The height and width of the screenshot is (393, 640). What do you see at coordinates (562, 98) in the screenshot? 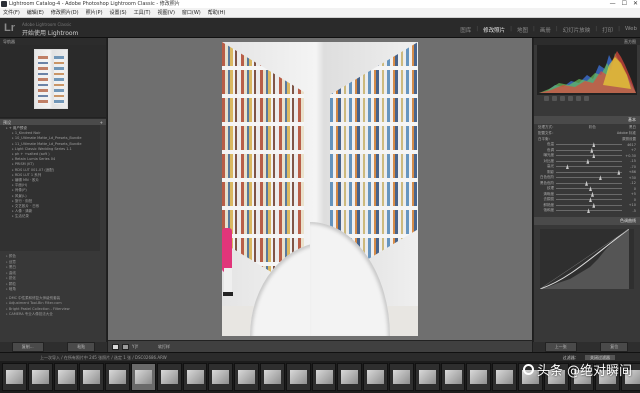
I see `red-eye-icon` at bounding box center [562, 98].